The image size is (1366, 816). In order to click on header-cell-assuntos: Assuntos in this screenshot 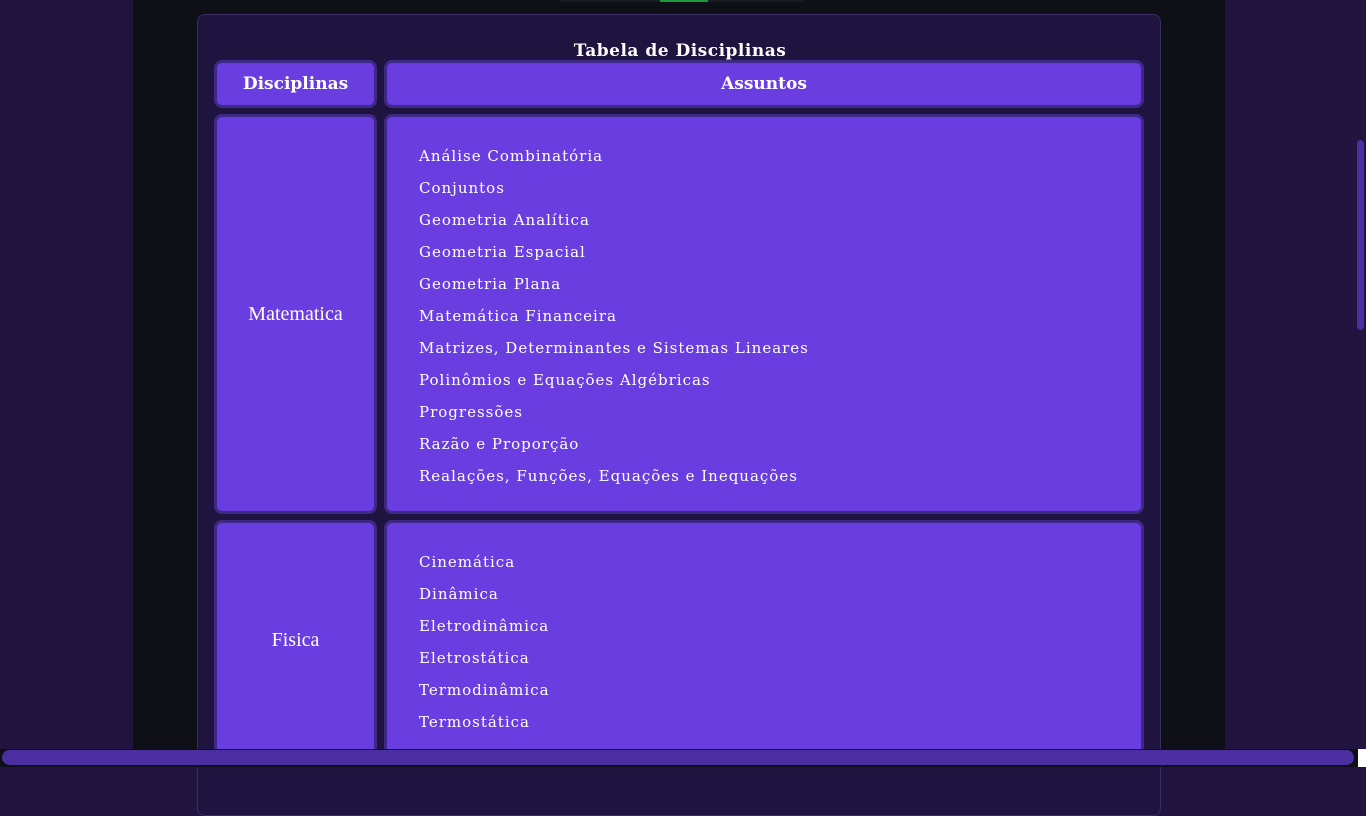, I will do `click(764, 84)`.